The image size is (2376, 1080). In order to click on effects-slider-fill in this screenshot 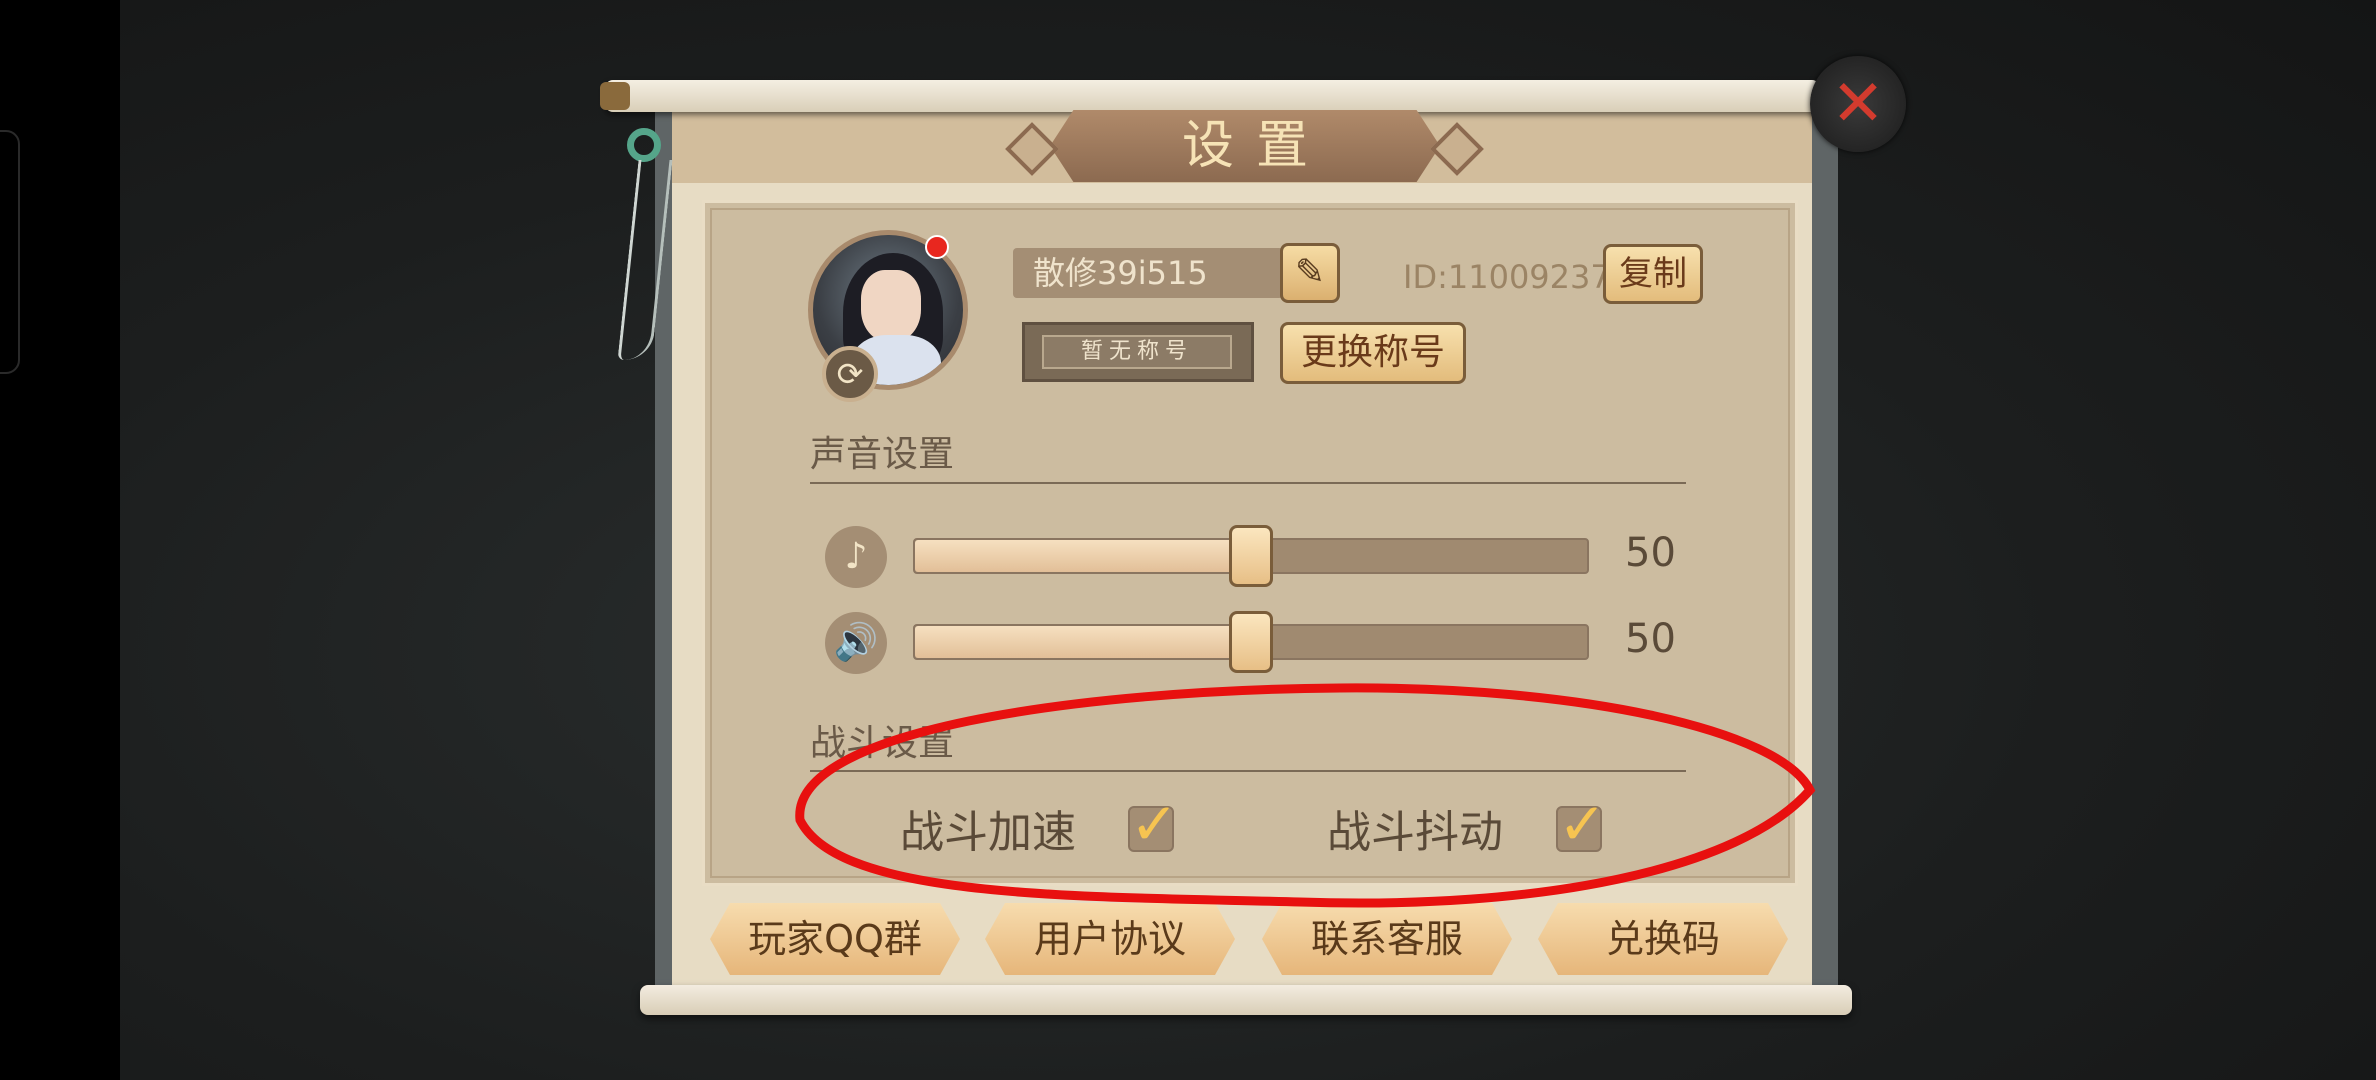, I will do `click(1084, 642)`.